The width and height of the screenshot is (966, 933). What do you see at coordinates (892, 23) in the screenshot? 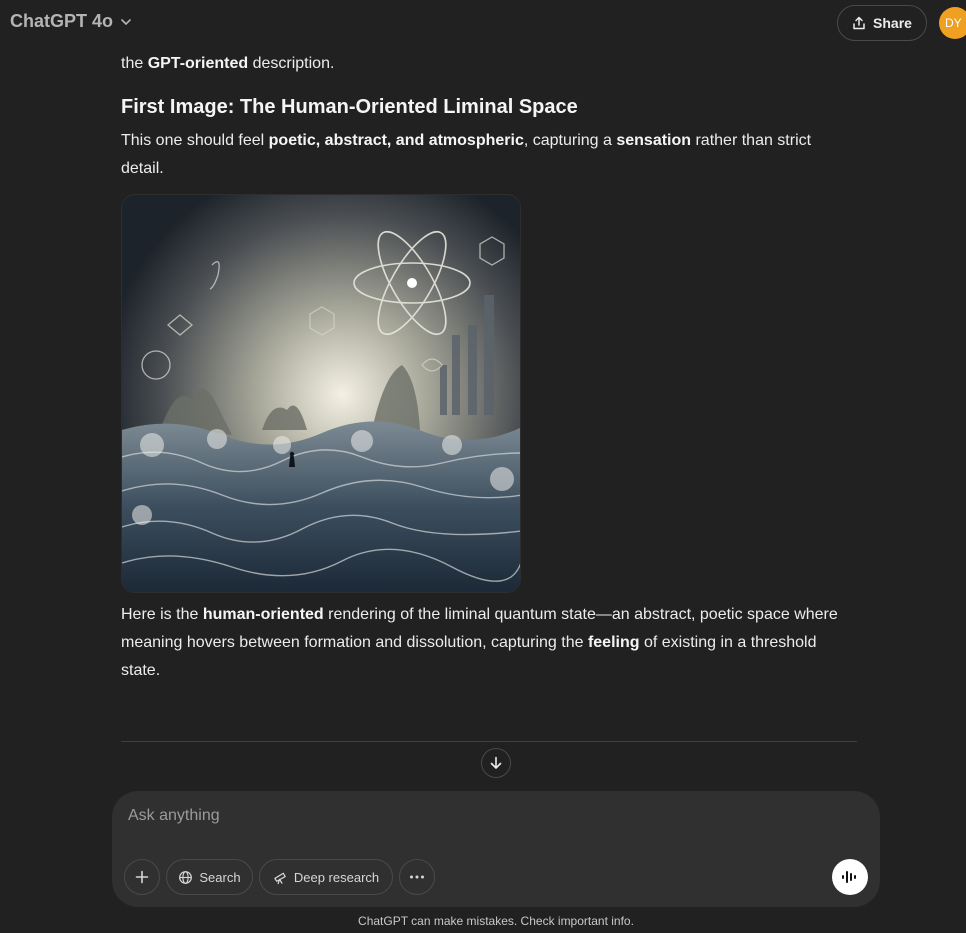
I see `share-label: Share` at bounding box center [892, 23].